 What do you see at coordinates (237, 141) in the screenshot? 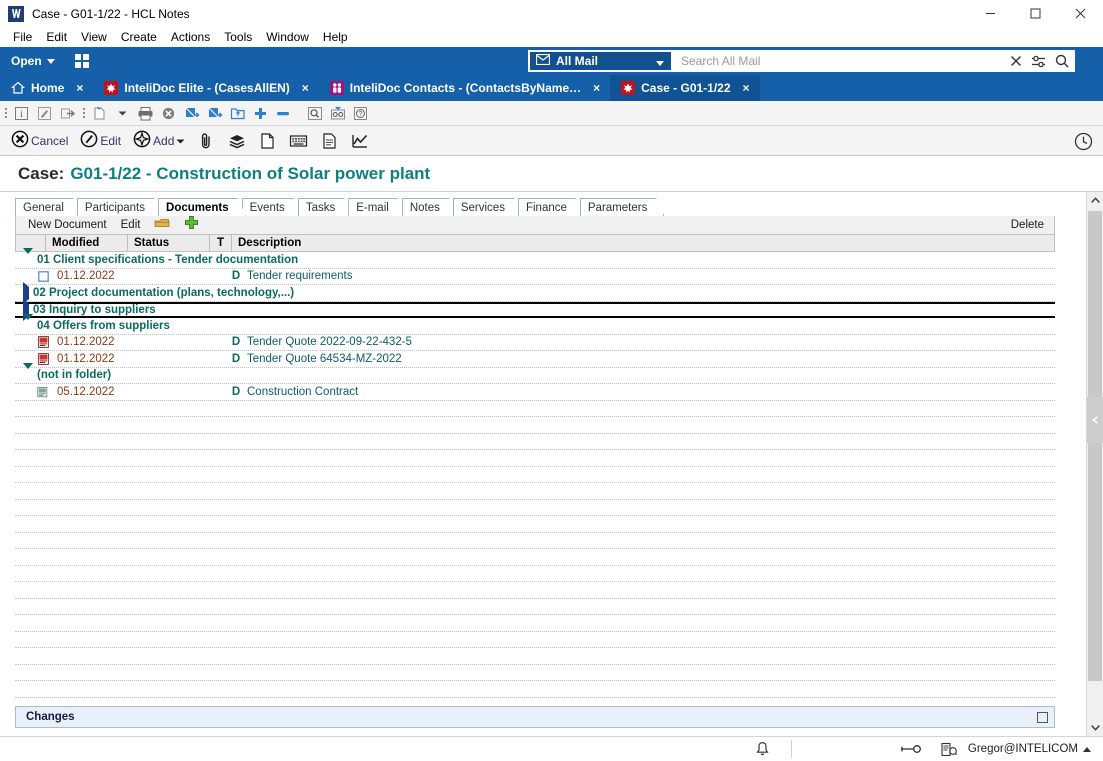
I see `layers-icon` at bounding box center [237, 141].